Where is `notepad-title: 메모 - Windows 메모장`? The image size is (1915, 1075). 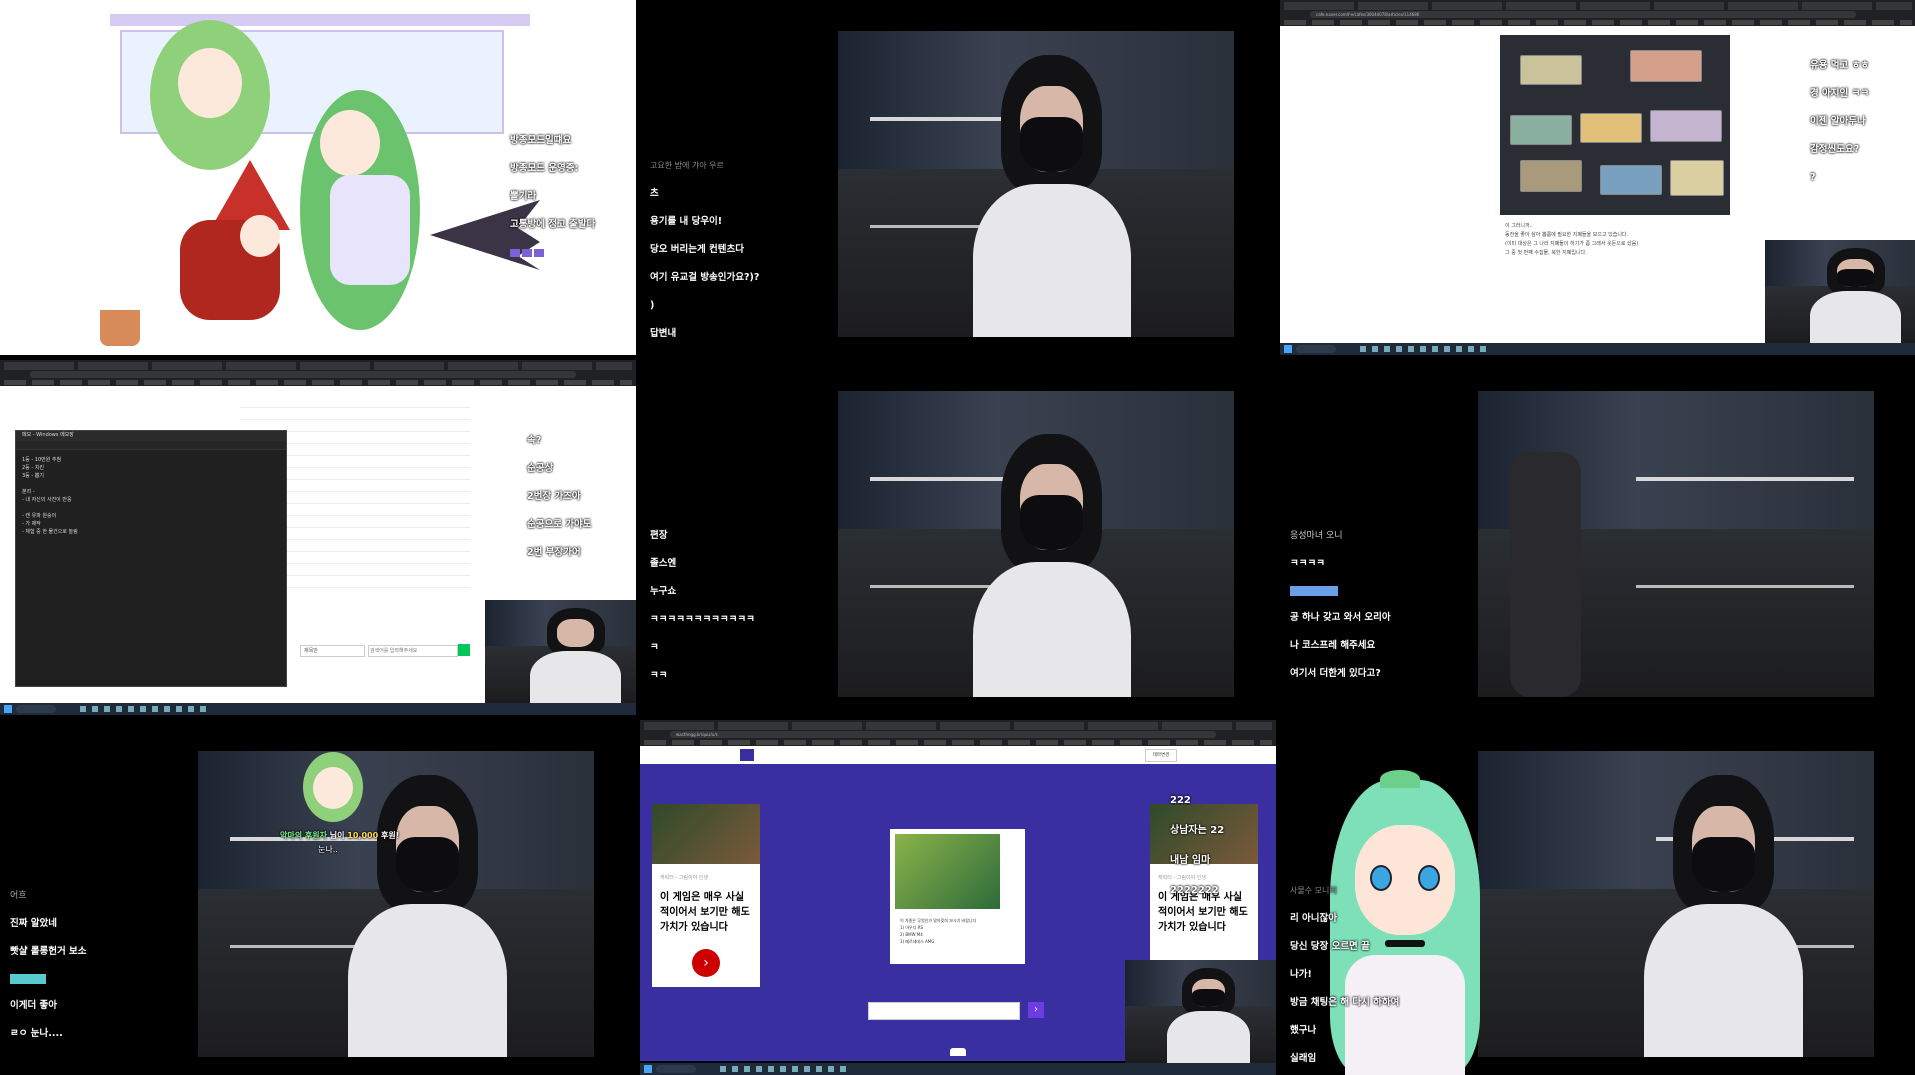
notepad-title: 메모 - Windows 메모장 is located at coordinates (151, 436).